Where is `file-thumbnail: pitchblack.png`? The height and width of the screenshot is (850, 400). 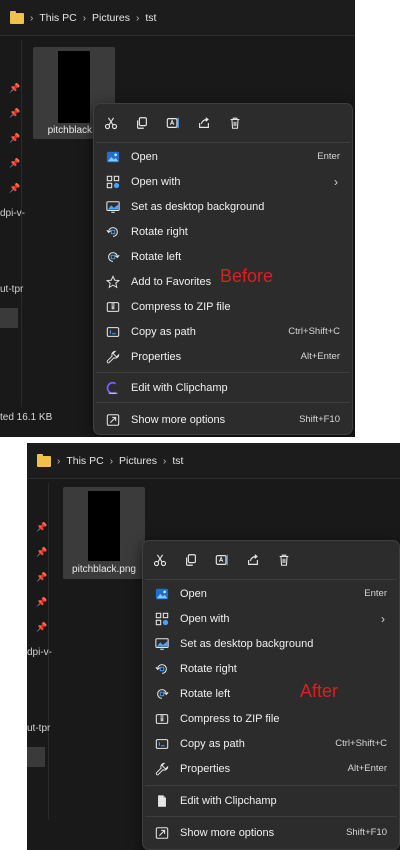
file-thumbnail: pitchblack.png is located at coordinates (104, 533).